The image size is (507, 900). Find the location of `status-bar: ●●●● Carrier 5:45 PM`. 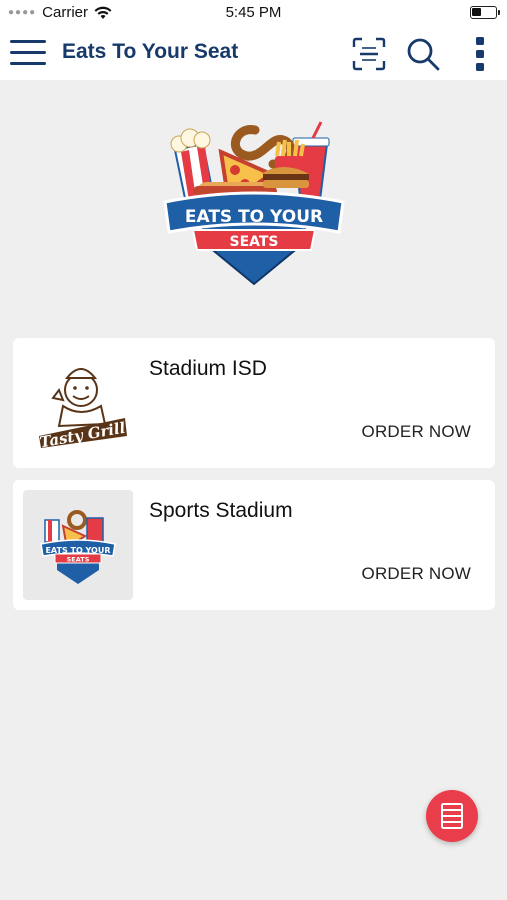

status-bar: ●●●● Carrier 5:45 PM is located at coordinates (253, 13).